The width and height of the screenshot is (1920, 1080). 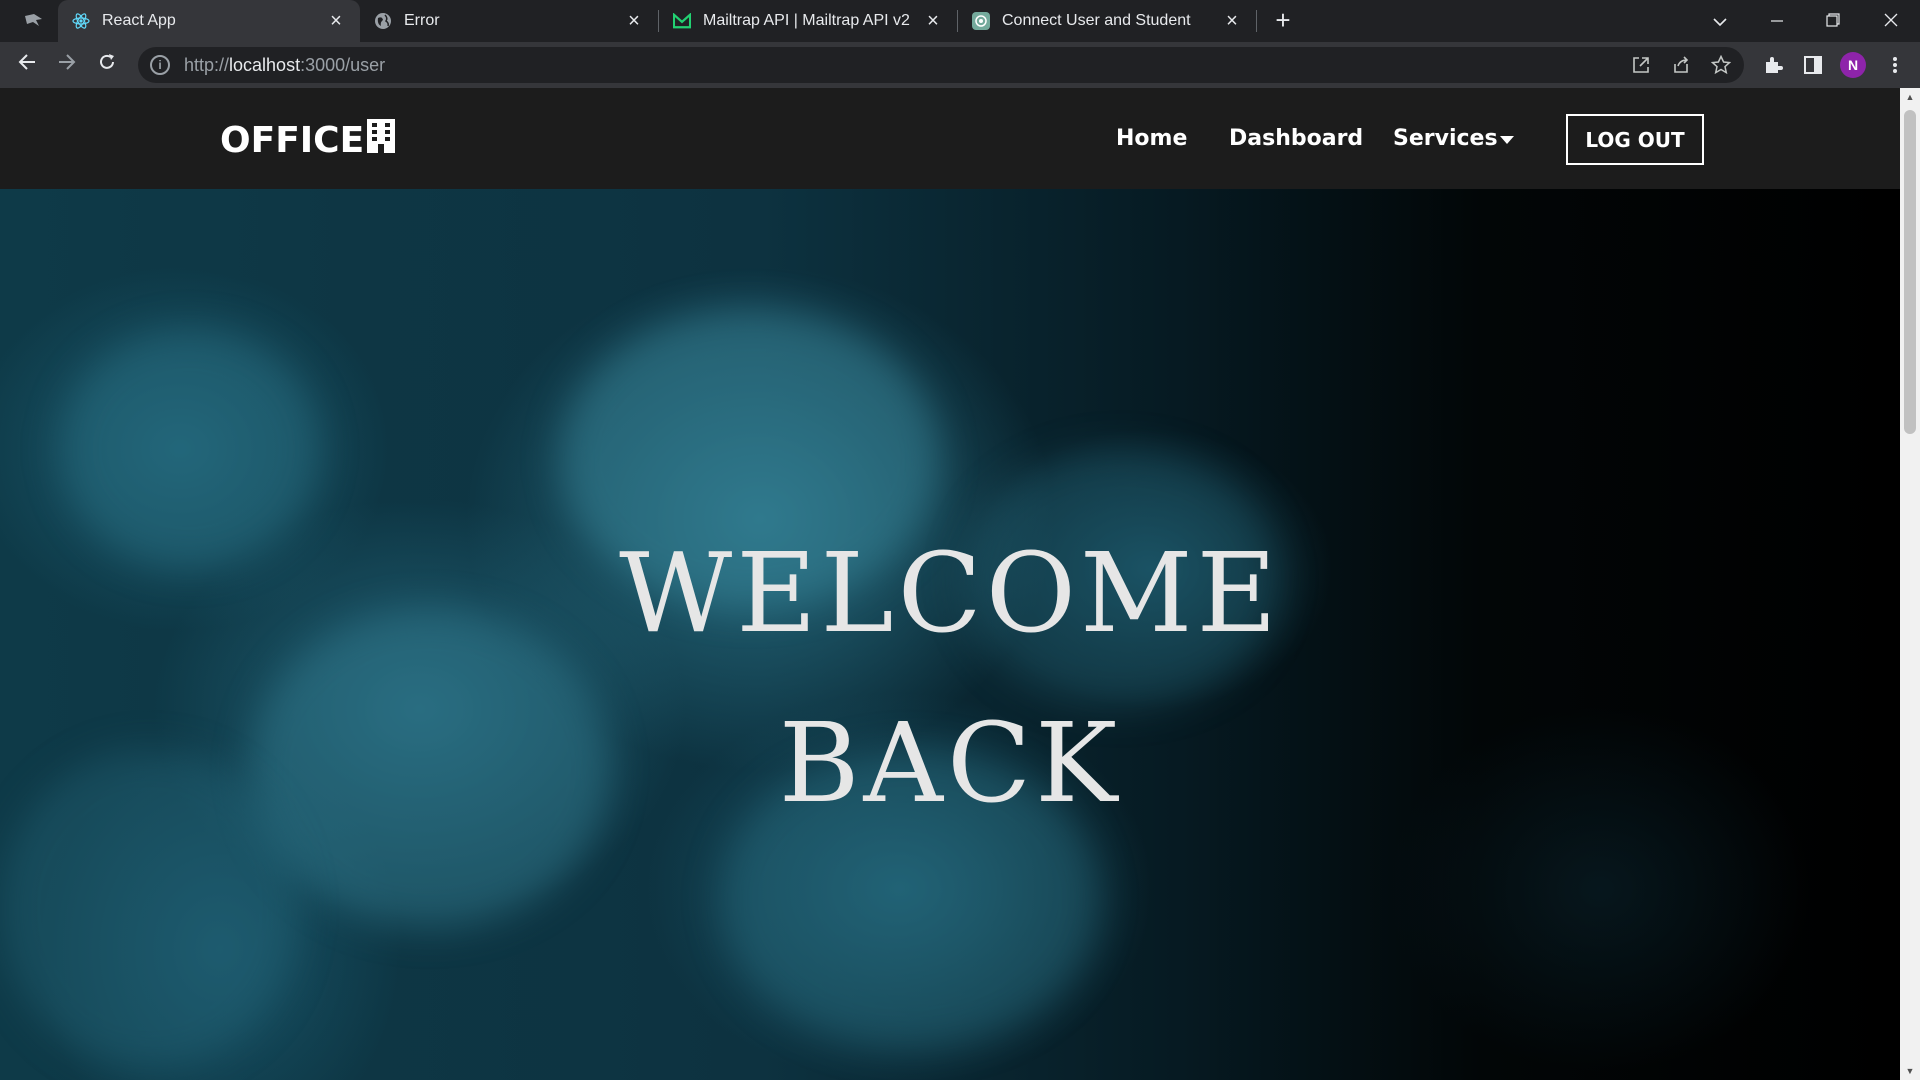 I want to click on forward-icon, so click(x=67, y=65).